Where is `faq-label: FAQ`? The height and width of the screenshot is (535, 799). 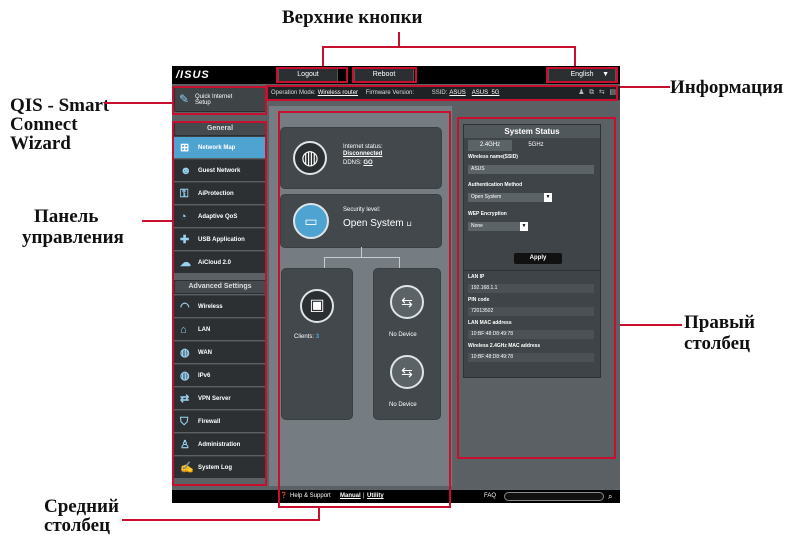
faq-label: FAQ is located at coordinates (490, 496).